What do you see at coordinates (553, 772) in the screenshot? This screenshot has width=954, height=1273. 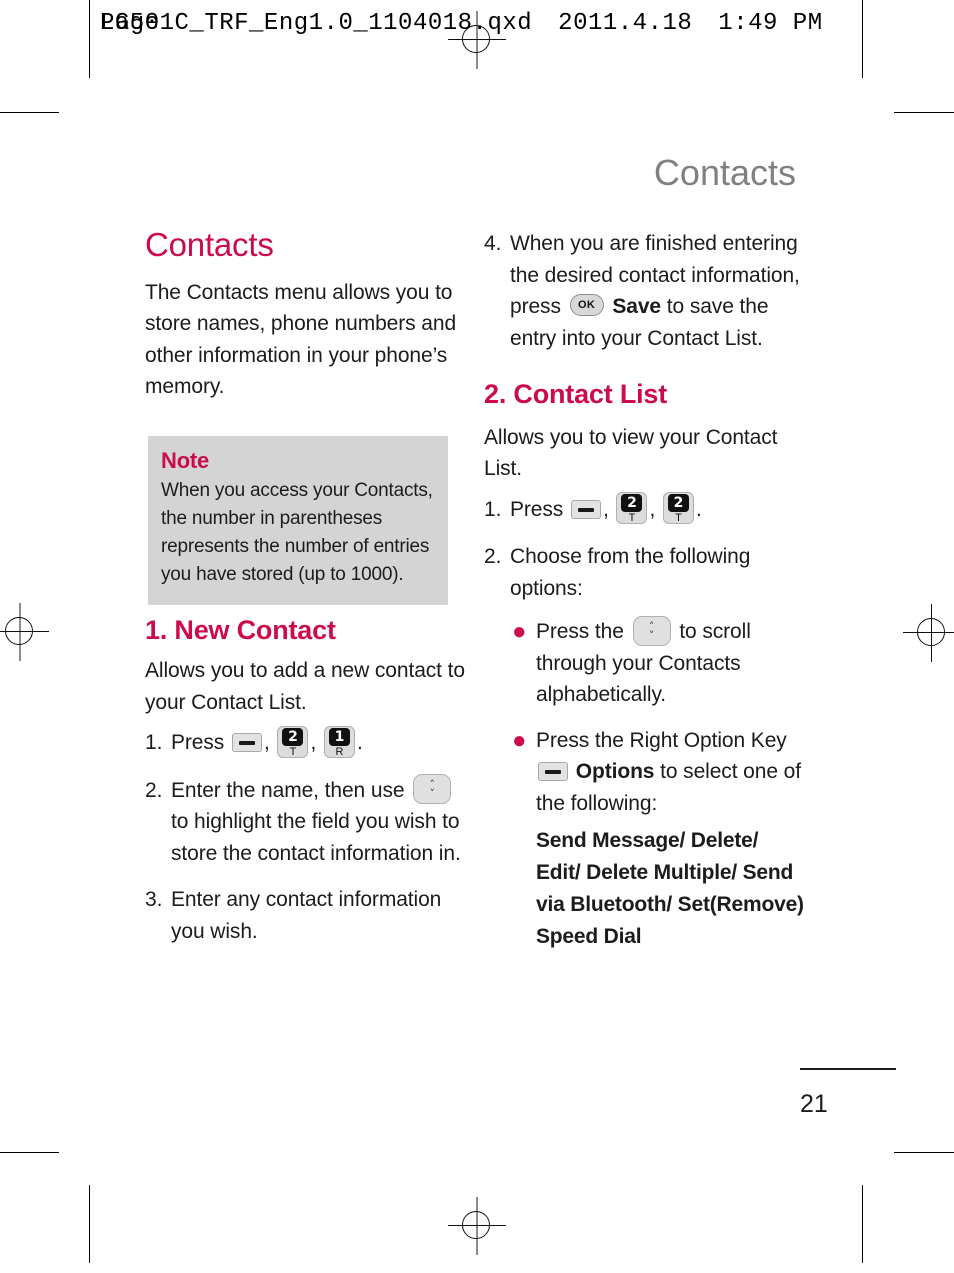 I see `softkey-right-icon` at bounding box center [553, 772].